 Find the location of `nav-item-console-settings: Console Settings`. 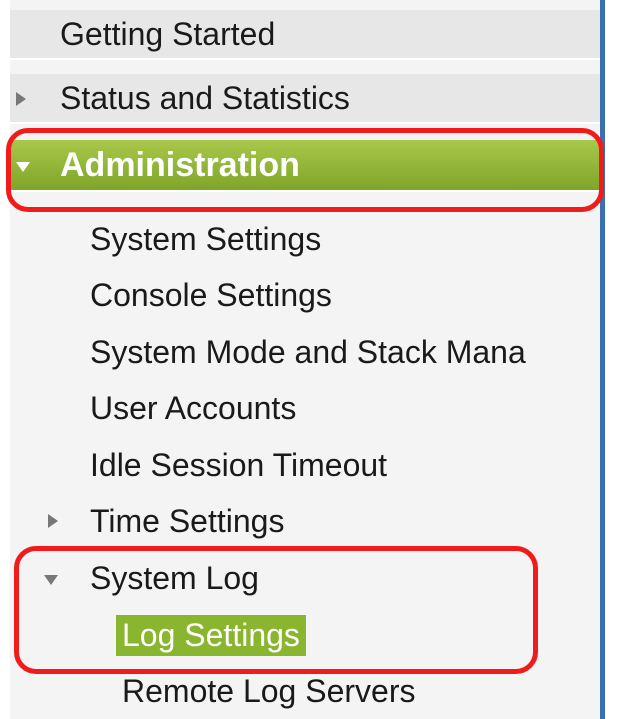

nav-item-console-settings: Console Settings is located at coordinates (305, 295).